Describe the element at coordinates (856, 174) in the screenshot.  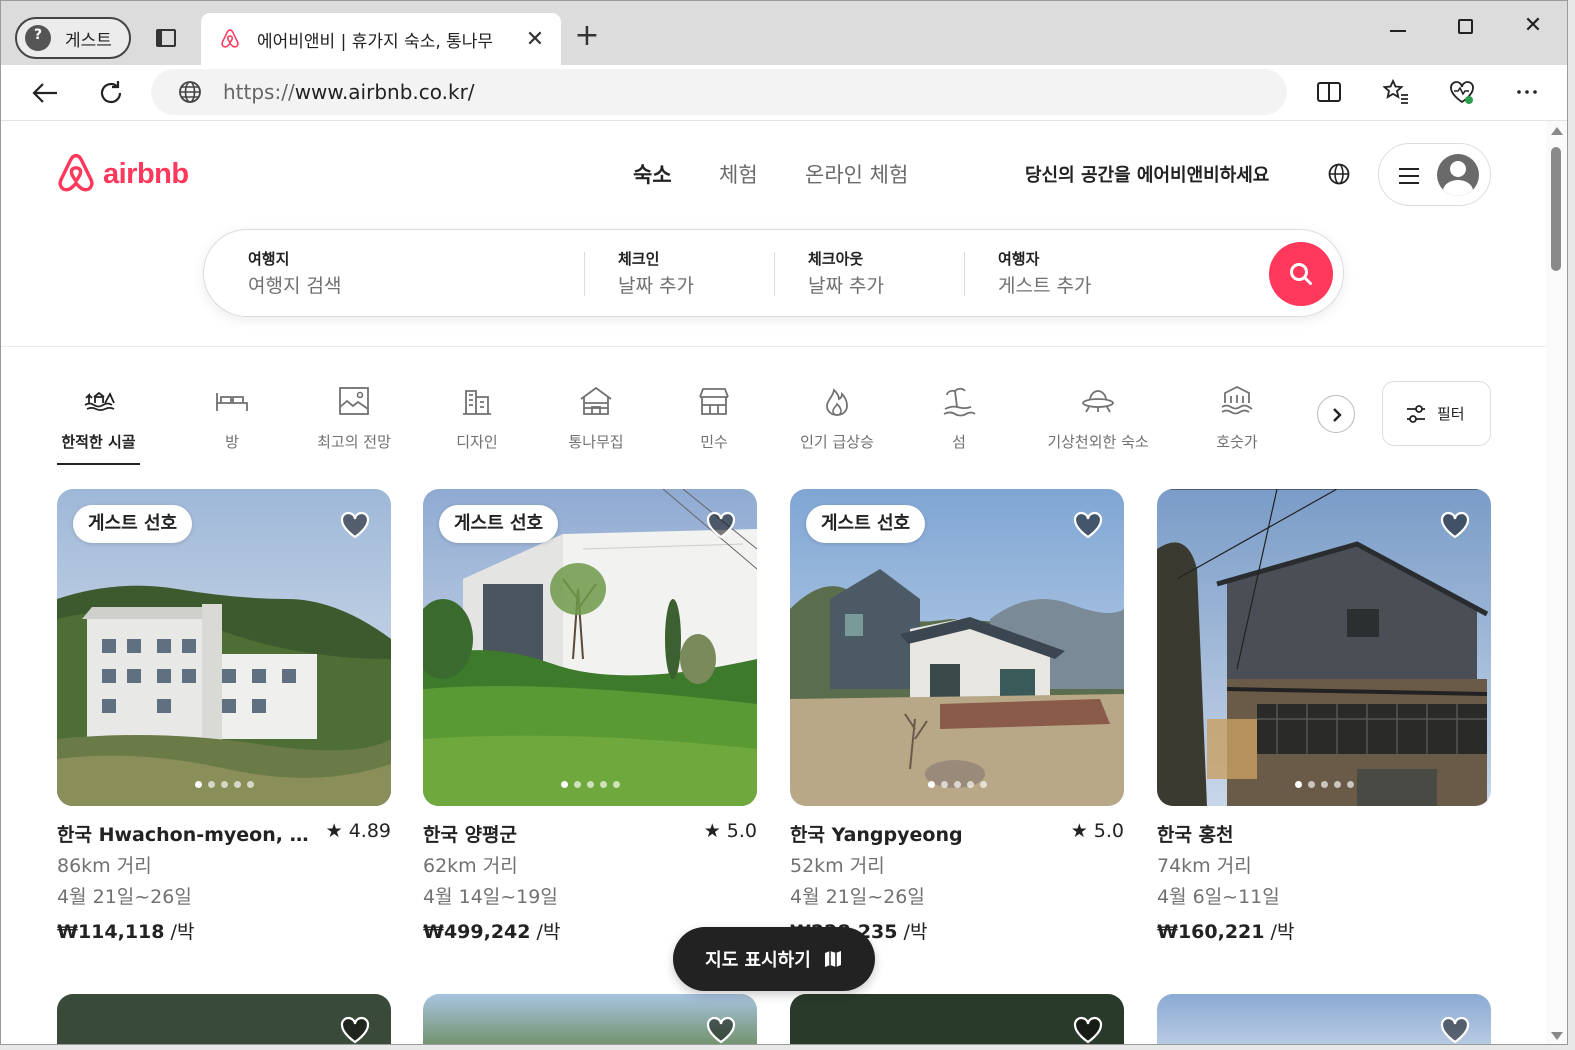
I see `nav-online-experiences: 온라인 체험` at that location.